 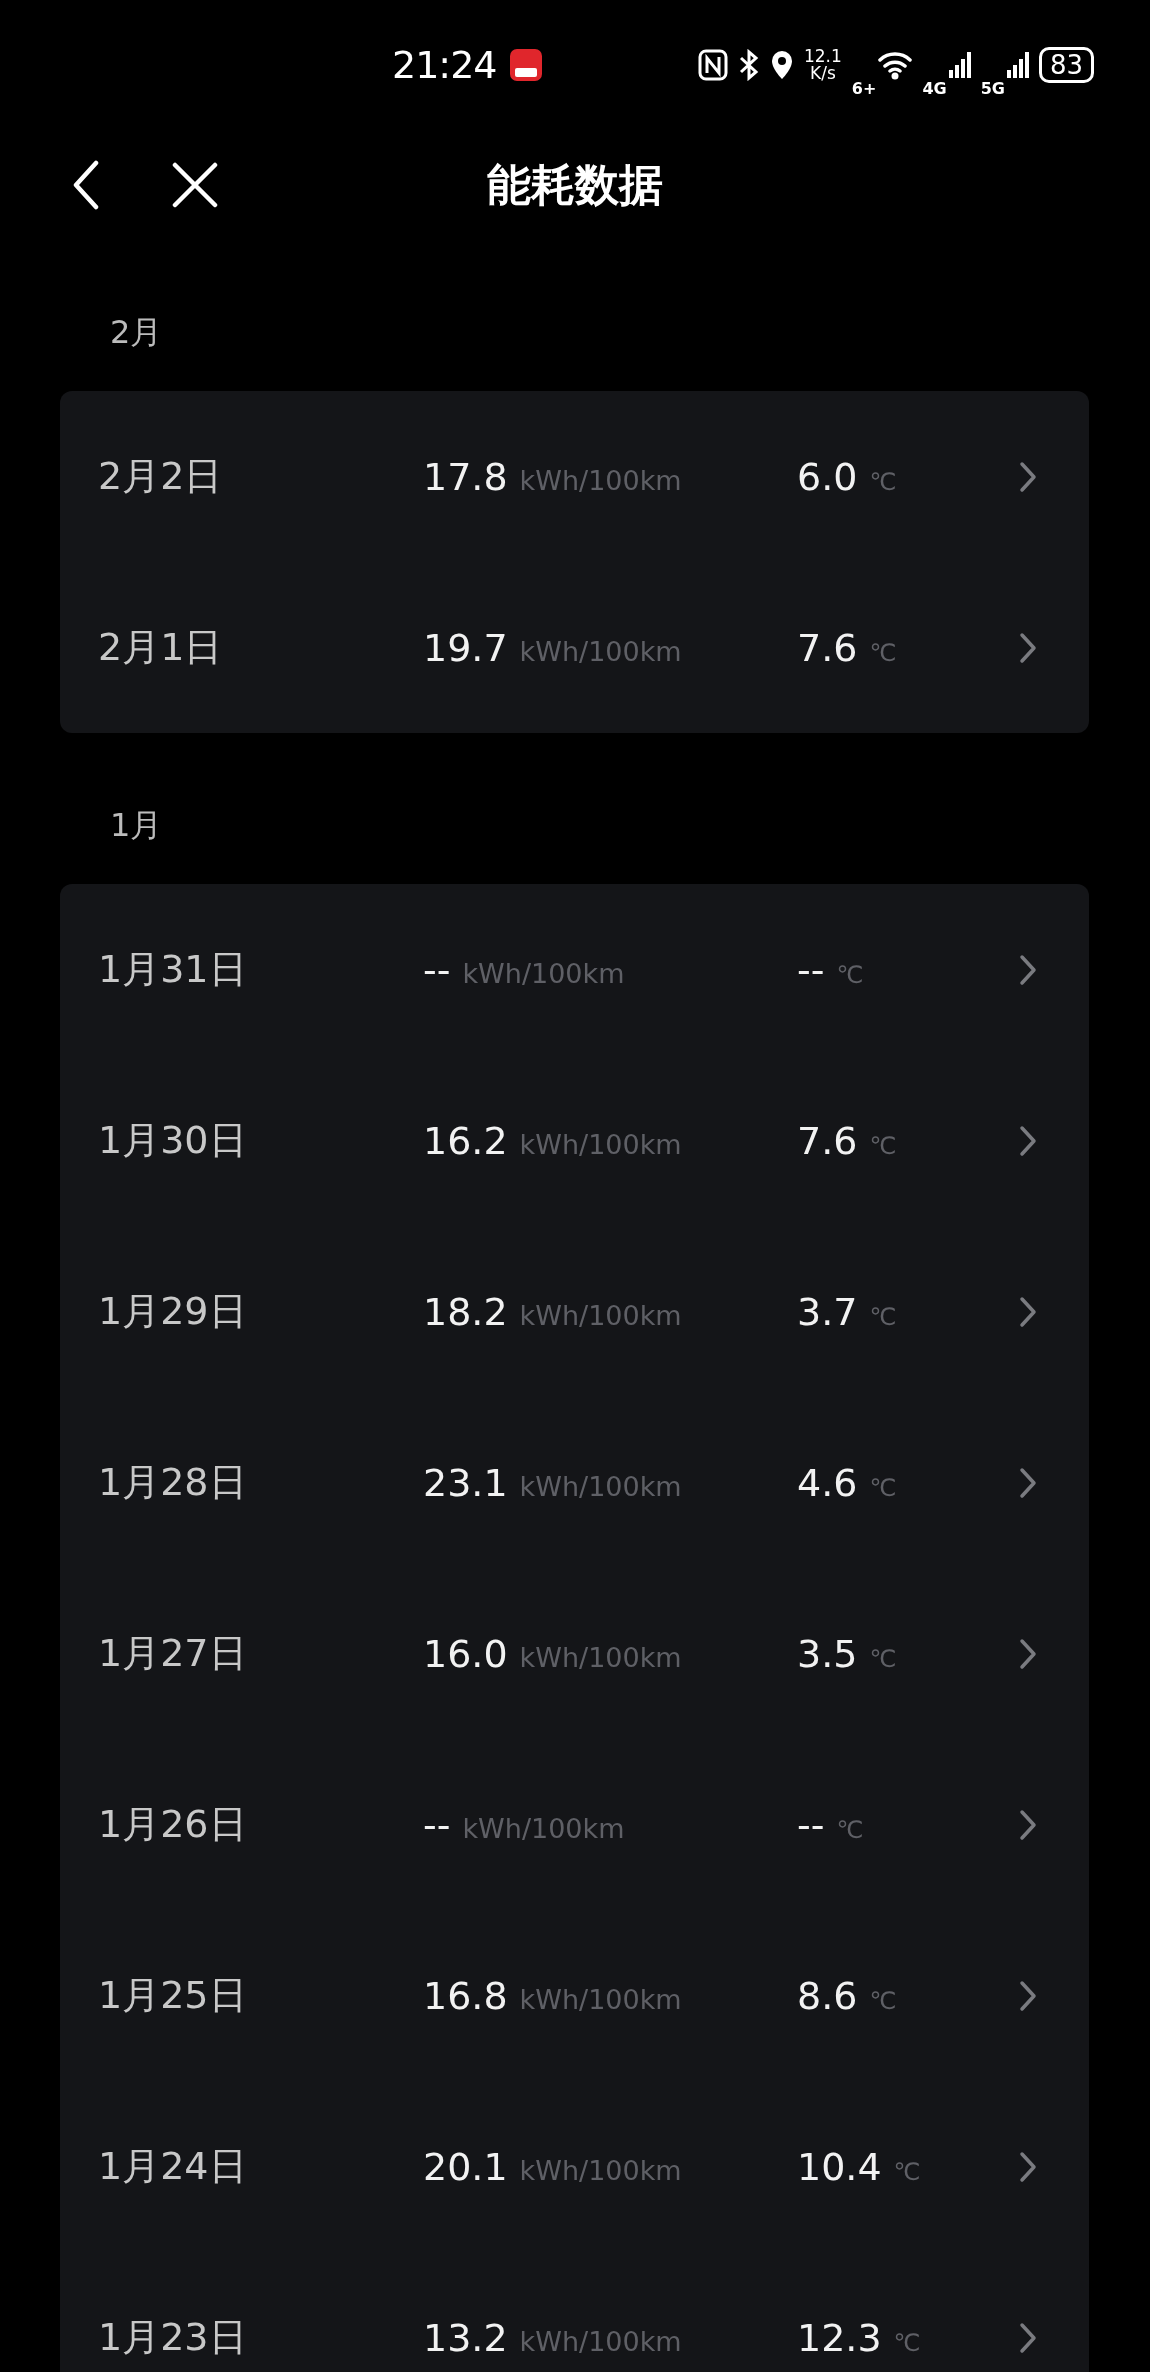 I want to click on day-row: 2月1日 19.7 kWh/100km 7.6 ℃, so click(x=574, y=647).